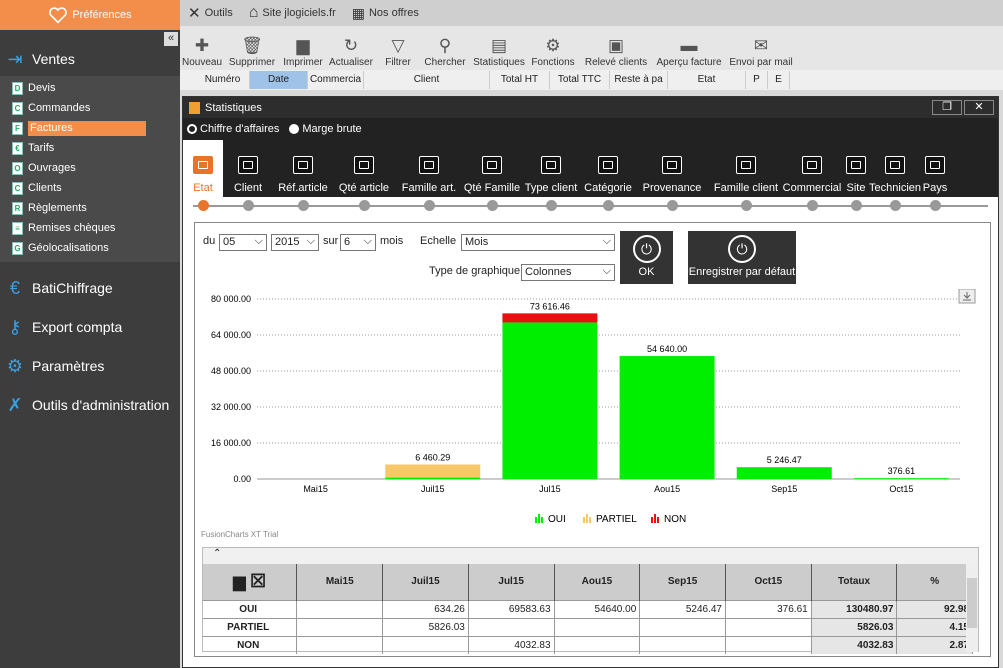 The height and width of the screenshot is (668, 1003). What do you see at coordinates (935, 168) in the screenshot?
I see `tab-stat-13: Pays` at bounding box center [935, 168].